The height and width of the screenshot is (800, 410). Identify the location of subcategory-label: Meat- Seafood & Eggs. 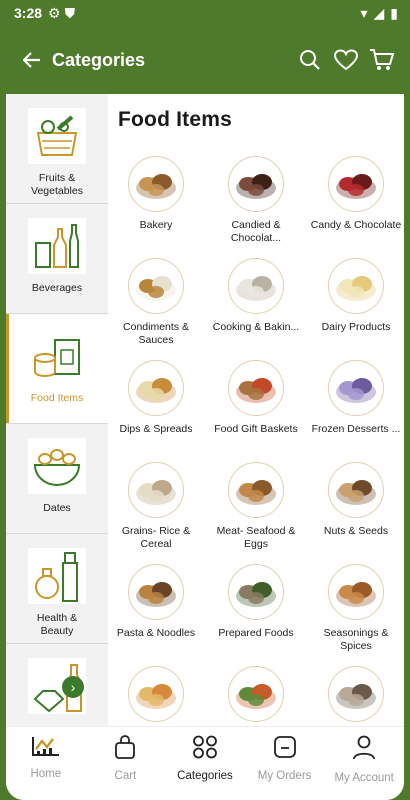
(256, 537).